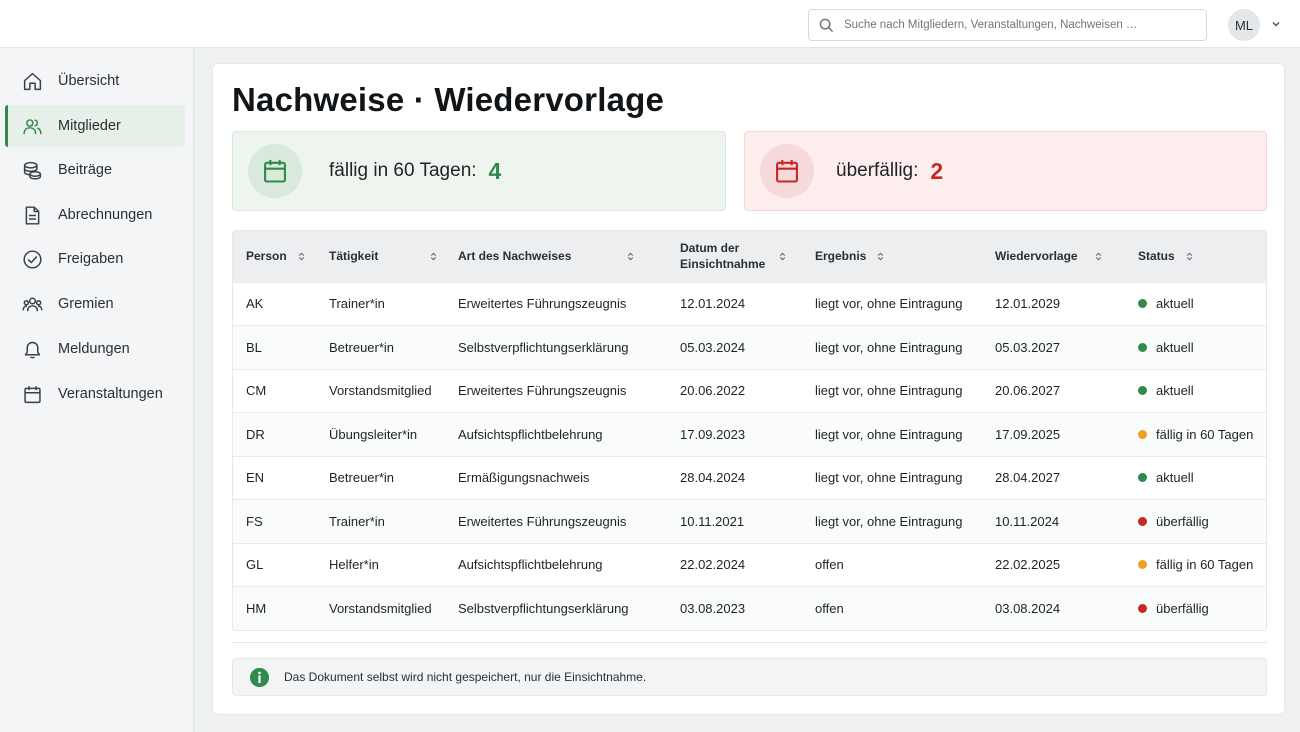 The height and width of the screenshot is (732, 1300). Describe the element at coordinates (1028, 434) in the screenshot. I see `cell-text: 17.09.2025` at that location.